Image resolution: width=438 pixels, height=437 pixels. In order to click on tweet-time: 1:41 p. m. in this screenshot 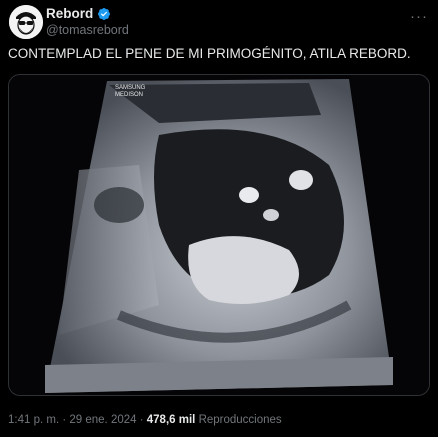, I will do `click(33, 420)`.